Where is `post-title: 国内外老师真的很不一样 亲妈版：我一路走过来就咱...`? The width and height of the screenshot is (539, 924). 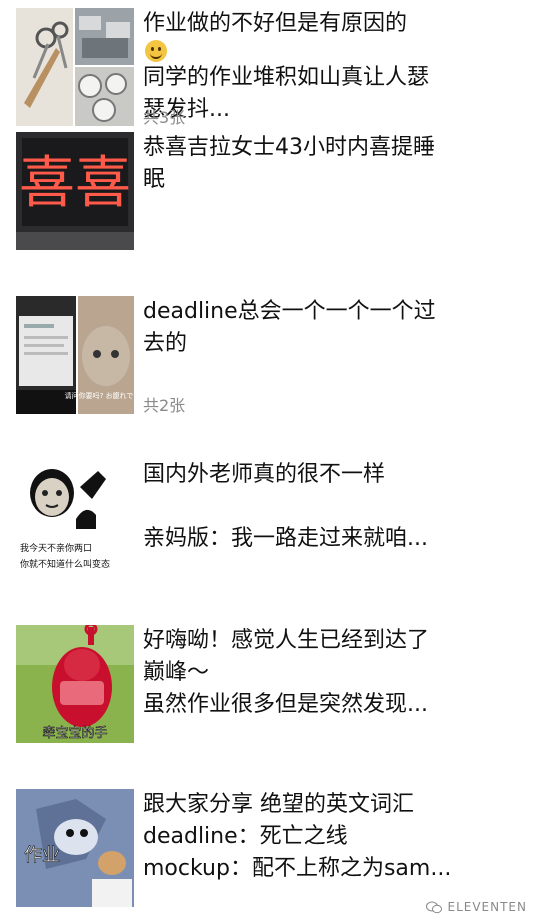 post-title: 国内外老师真的很不一样 亲妈版：我一路走过来就咱... is located at coordinates (313, 507).